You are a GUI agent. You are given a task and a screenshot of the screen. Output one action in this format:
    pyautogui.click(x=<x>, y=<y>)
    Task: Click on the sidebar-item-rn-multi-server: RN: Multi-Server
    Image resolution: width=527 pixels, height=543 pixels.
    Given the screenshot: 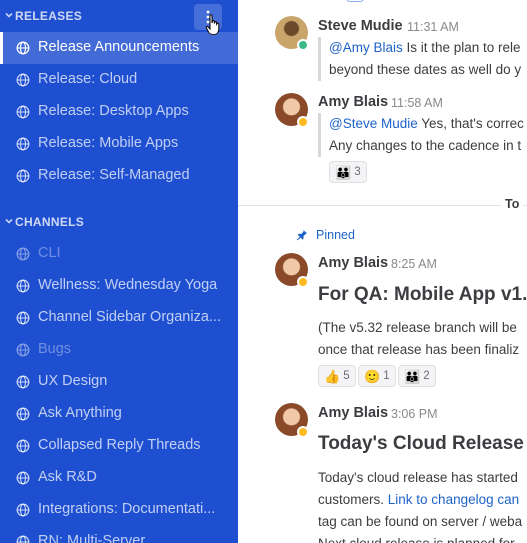 What is the action you would take?
    pyautogui.click(x=119, y=534)
    